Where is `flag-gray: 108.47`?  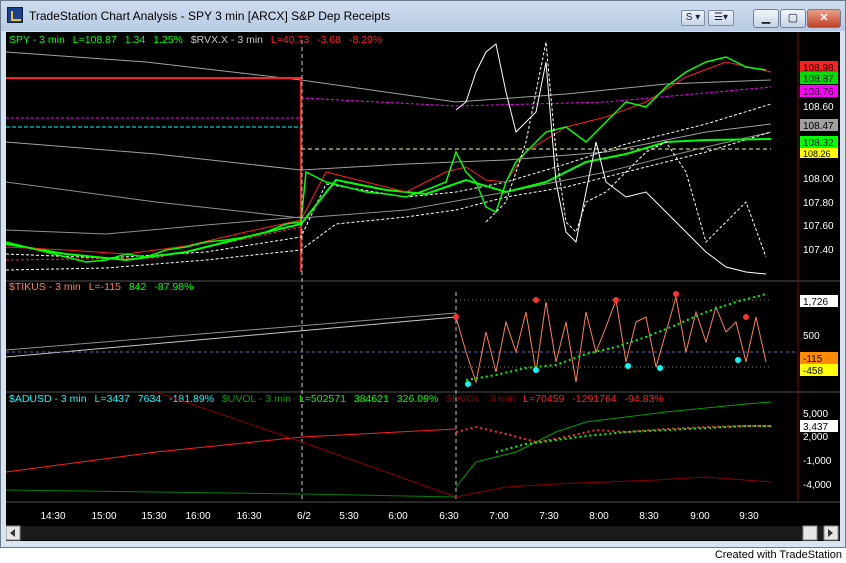 flag-gray: 108.47 is located at coordinates (818, 126).